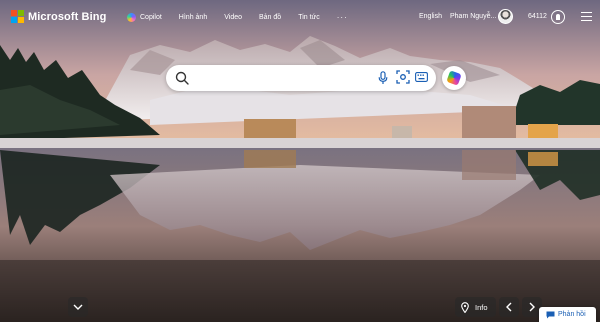 This screenshot has width=600, height=322. What do you see at coordinates (283, 78) in the screenshot?
I see `search-input` at bounding box center [283, 78].